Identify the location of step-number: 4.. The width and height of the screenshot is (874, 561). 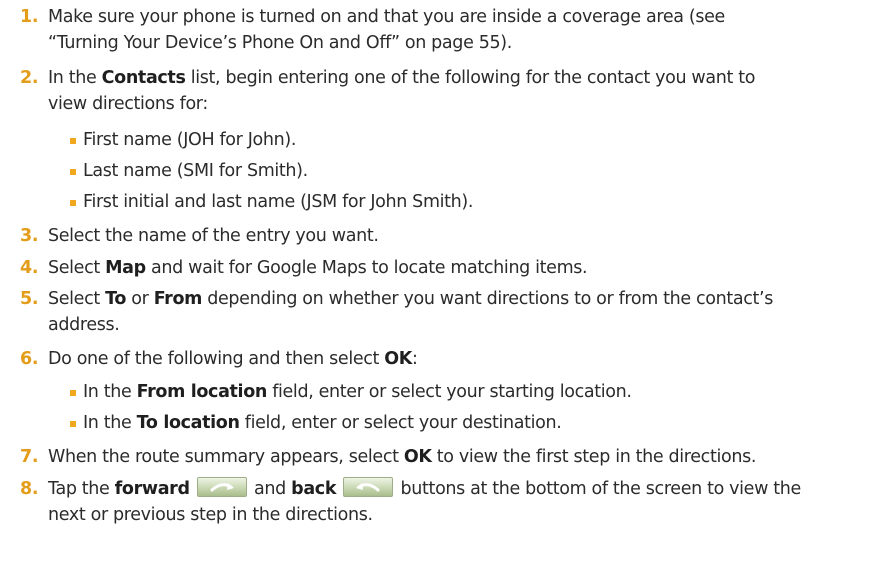
(29, 268).